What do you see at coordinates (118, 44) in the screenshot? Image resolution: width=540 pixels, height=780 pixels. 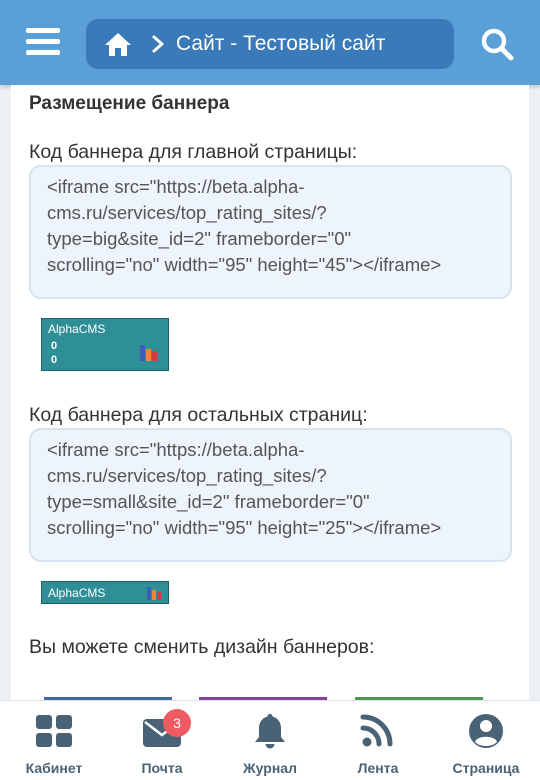 I see `home-icon` at bounding box center [118, 44].